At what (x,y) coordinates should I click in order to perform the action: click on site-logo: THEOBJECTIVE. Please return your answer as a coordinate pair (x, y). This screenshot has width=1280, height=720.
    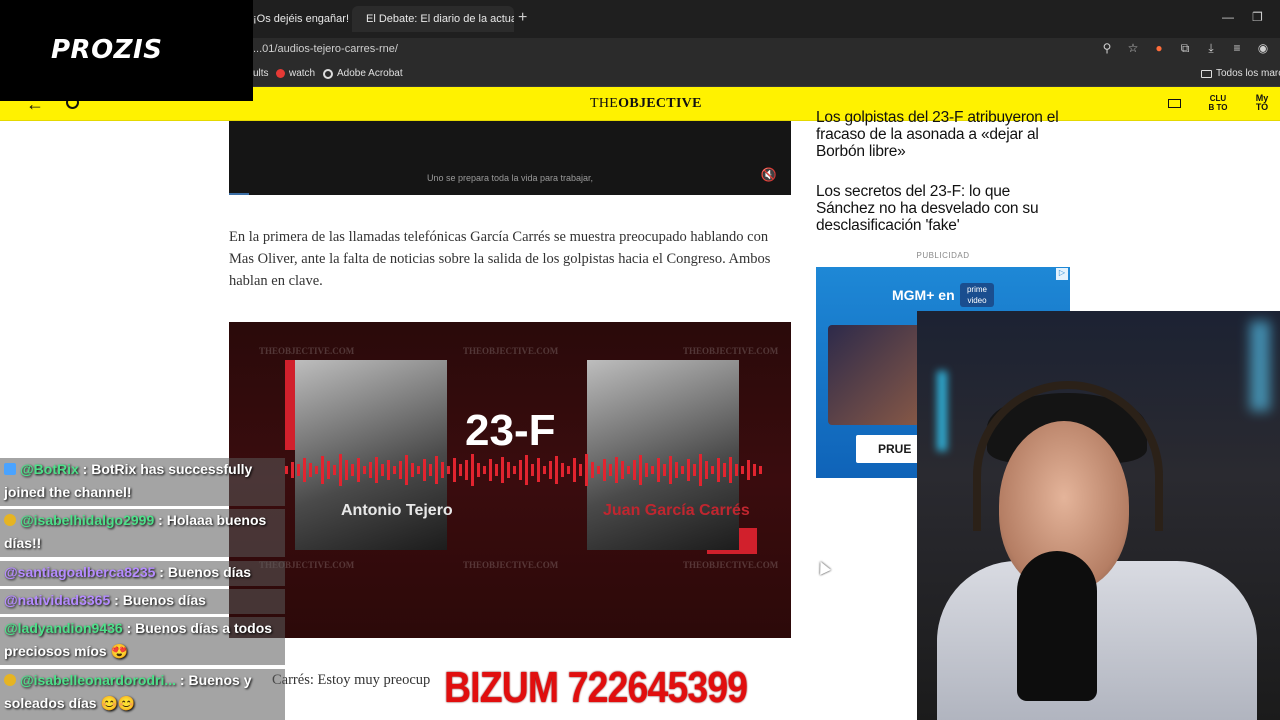
    Looking at the image, I should click on (646, 104).